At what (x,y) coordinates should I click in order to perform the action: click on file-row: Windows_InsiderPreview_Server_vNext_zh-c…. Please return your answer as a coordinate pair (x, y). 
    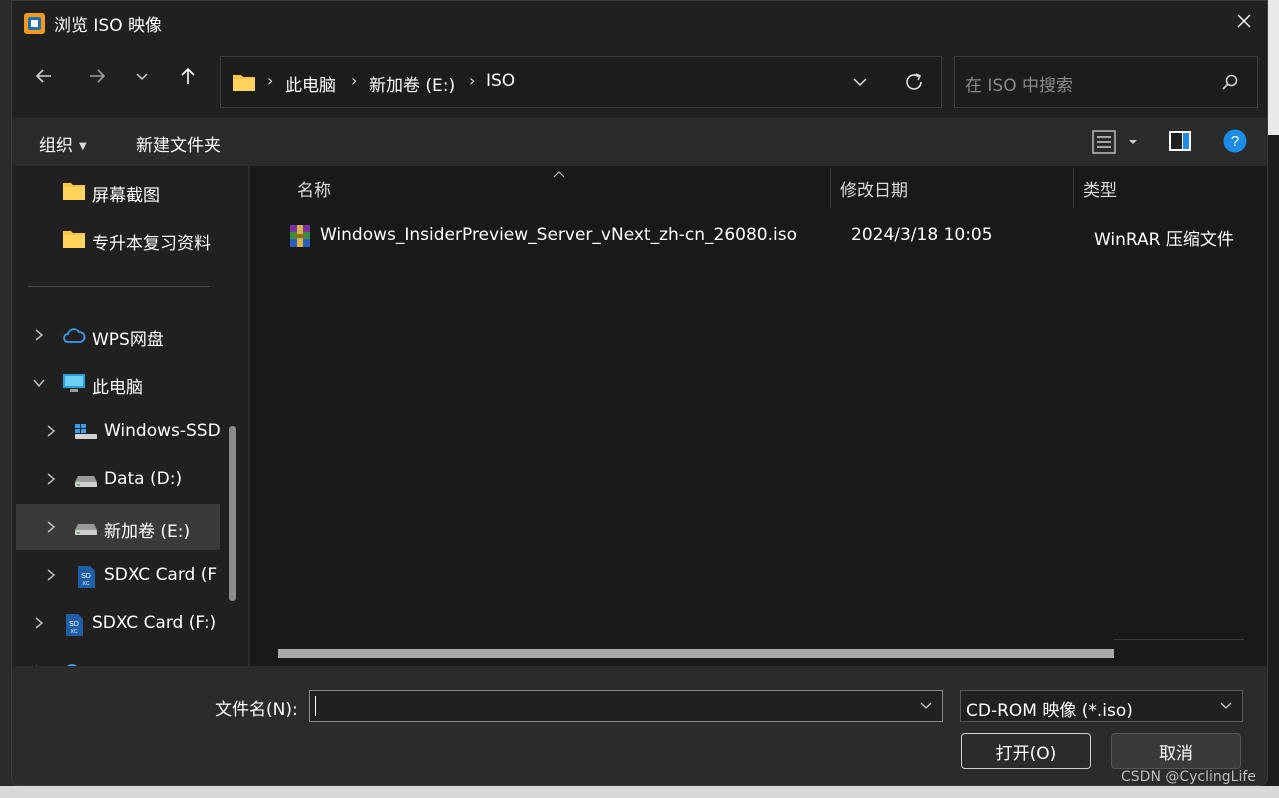
    Looking at the image, I should click on (765, 237).